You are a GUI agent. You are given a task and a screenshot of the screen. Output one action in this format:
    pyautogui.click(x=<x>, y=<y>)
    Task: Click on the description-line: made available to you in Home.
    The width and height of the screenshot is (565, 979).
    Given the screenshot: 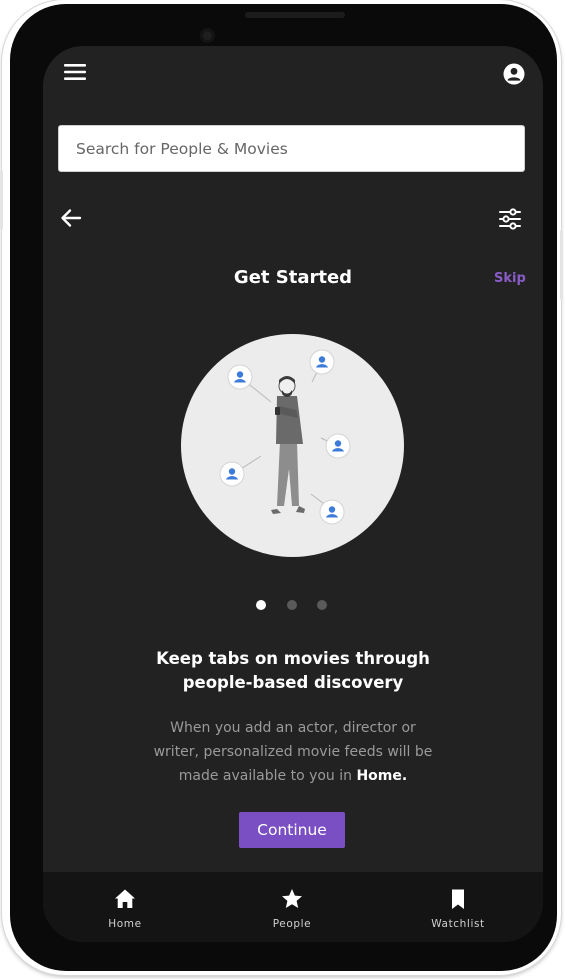 What is the action you would take?
    pyautogui.click(x=293, y=776)
    